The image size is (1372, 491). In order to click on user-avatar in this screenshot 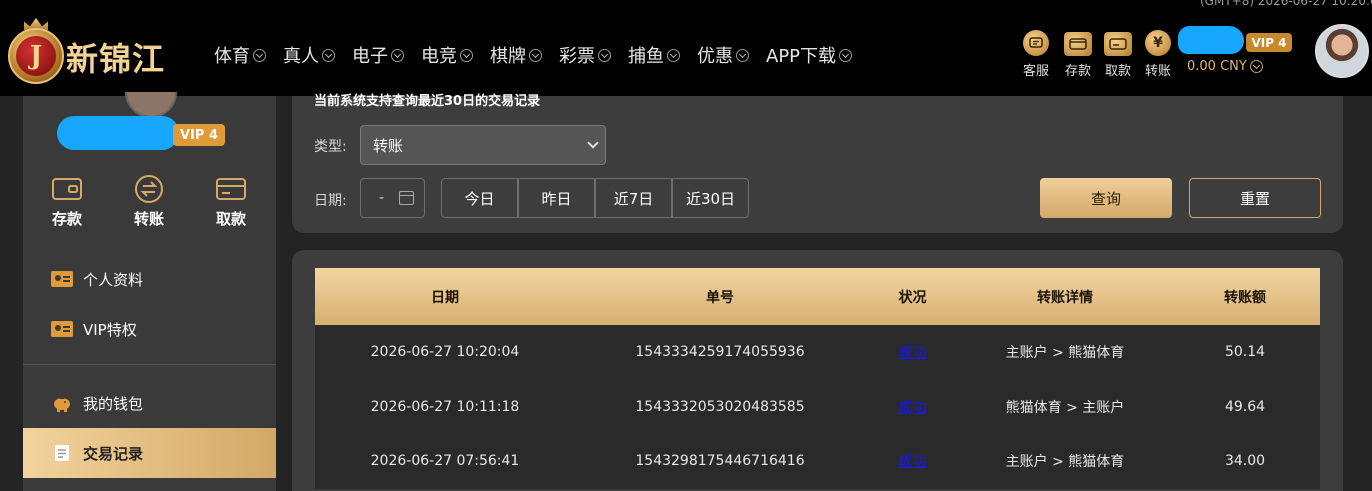, I will do `click(1342, 51)`.